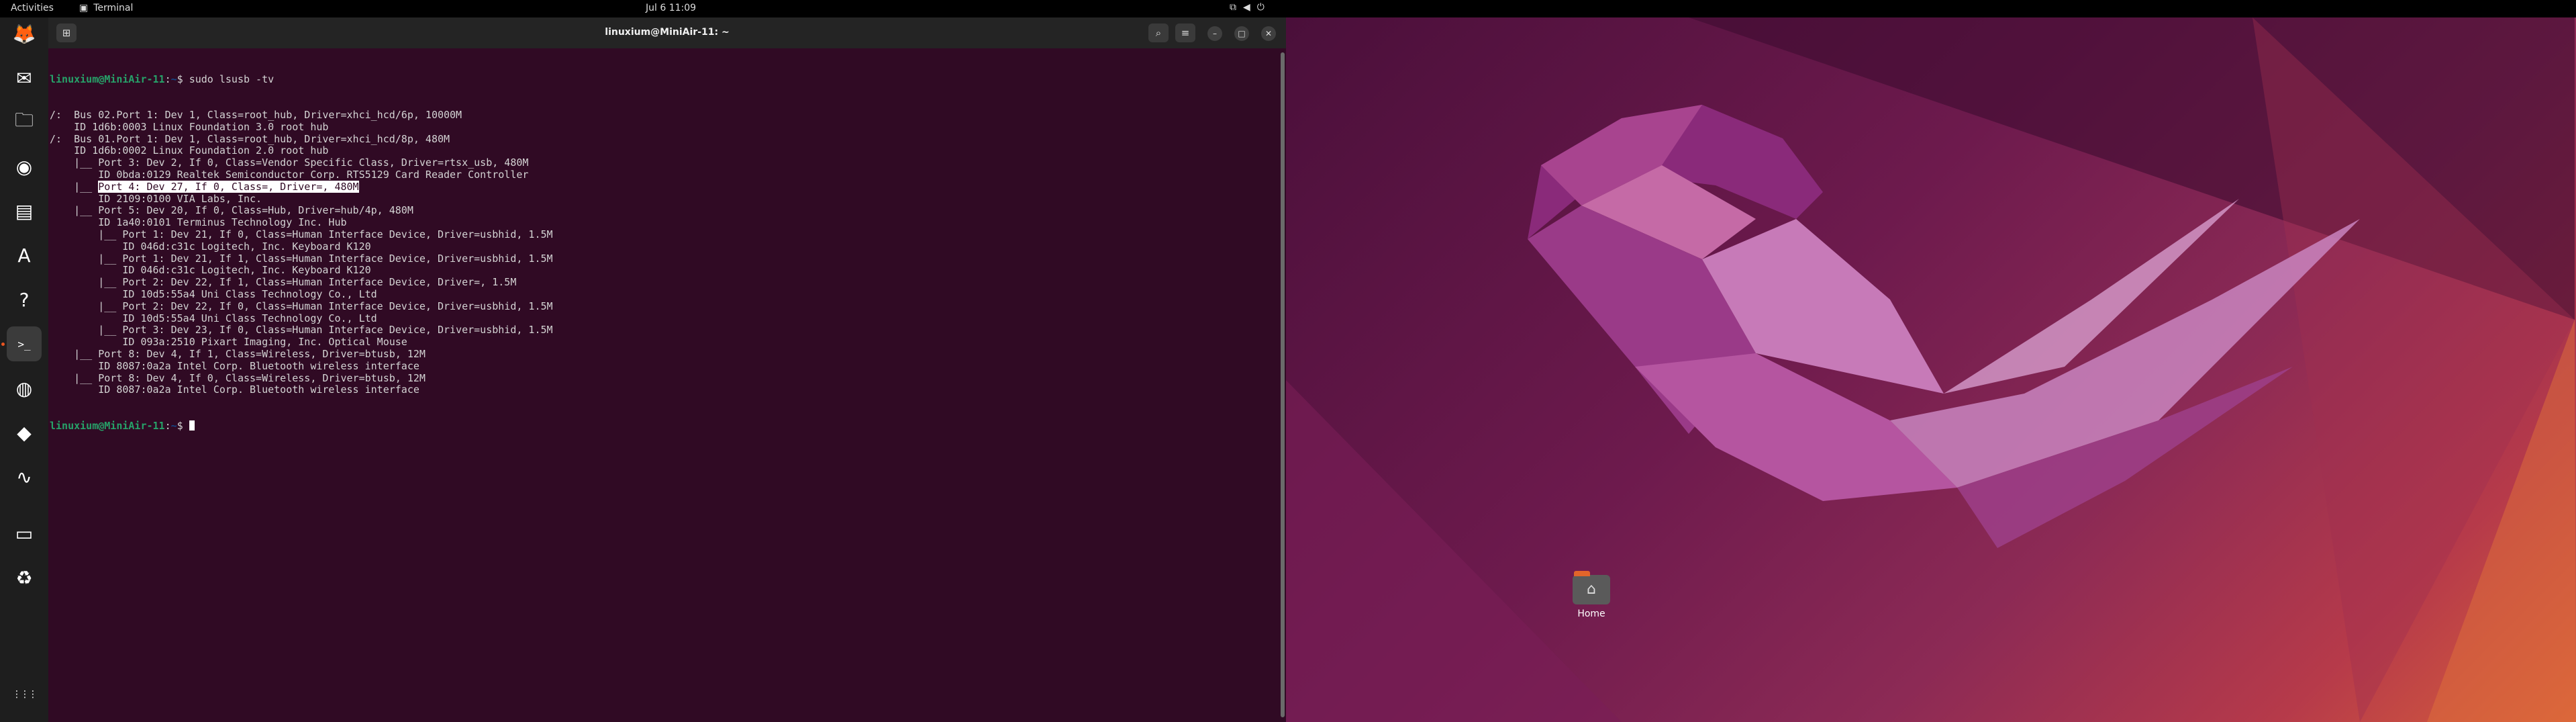 The image size is (2576, 722). Describe the element at coordinates (671, 8) in the screenshot. I see `clock: Jul 6 11:09` at that location.